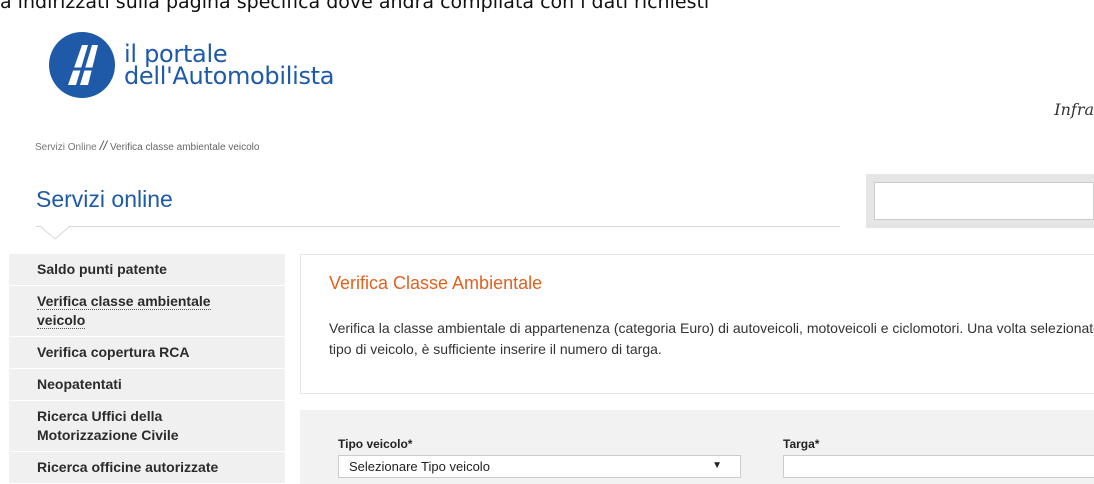 The width and height of the screenshot is (1094, 484). Describe the element at coordinates (104, 199) in the screenshot. I see `page-title: Servizi online` at that location.